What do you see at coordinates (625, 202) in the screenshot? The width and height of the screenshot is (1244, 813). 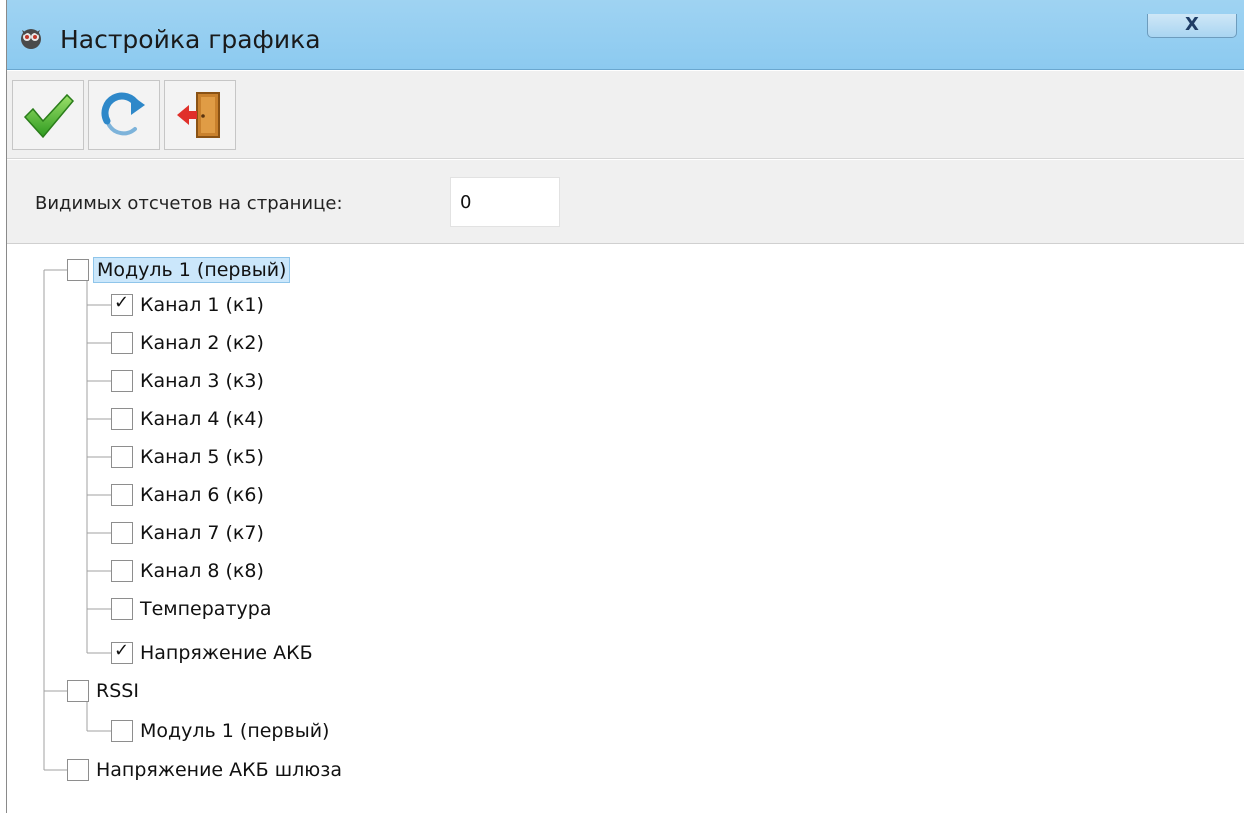 I see `parameters-bar: Видимых отсчетов на странице:` at bounding box center [625, 202].